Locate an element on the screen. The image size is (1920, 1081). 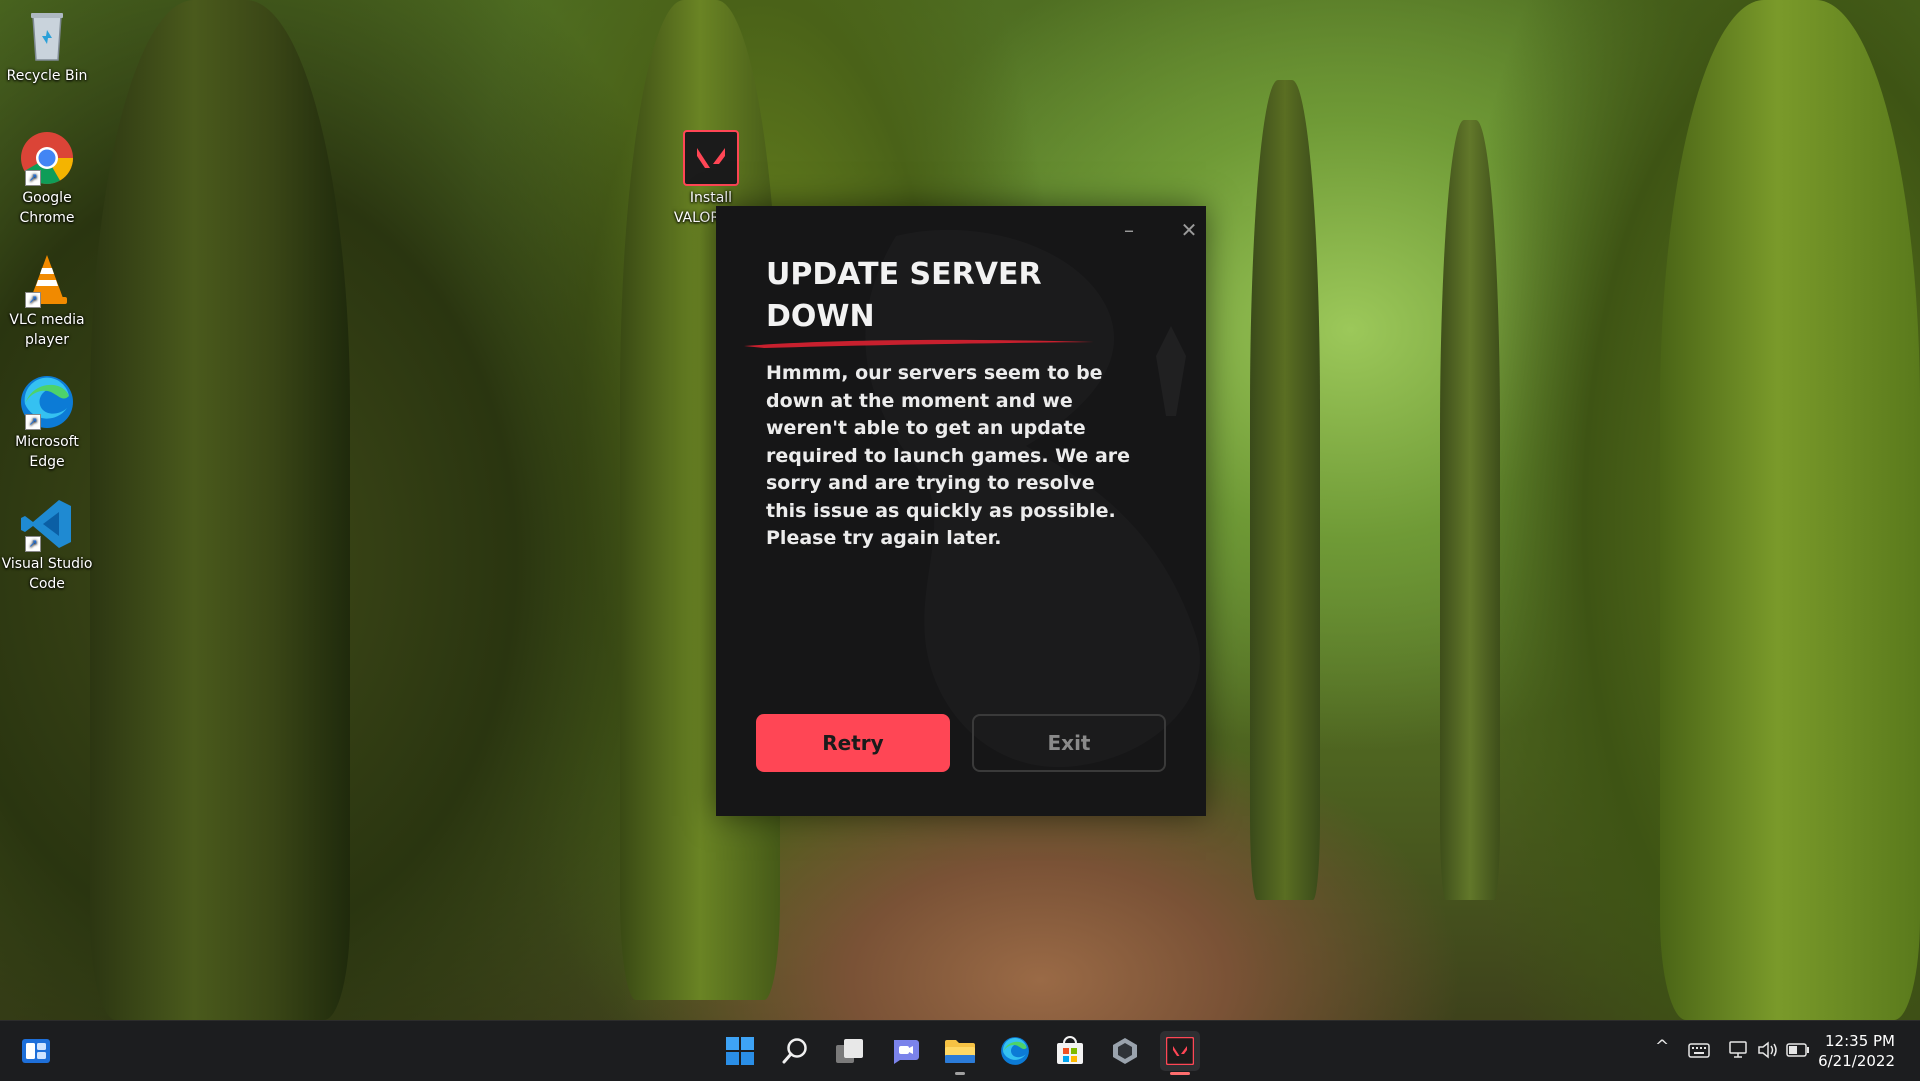
desktop-icon-microsoft-edge: ↗ Microsoft Edge is located at coordinates (47, 423).